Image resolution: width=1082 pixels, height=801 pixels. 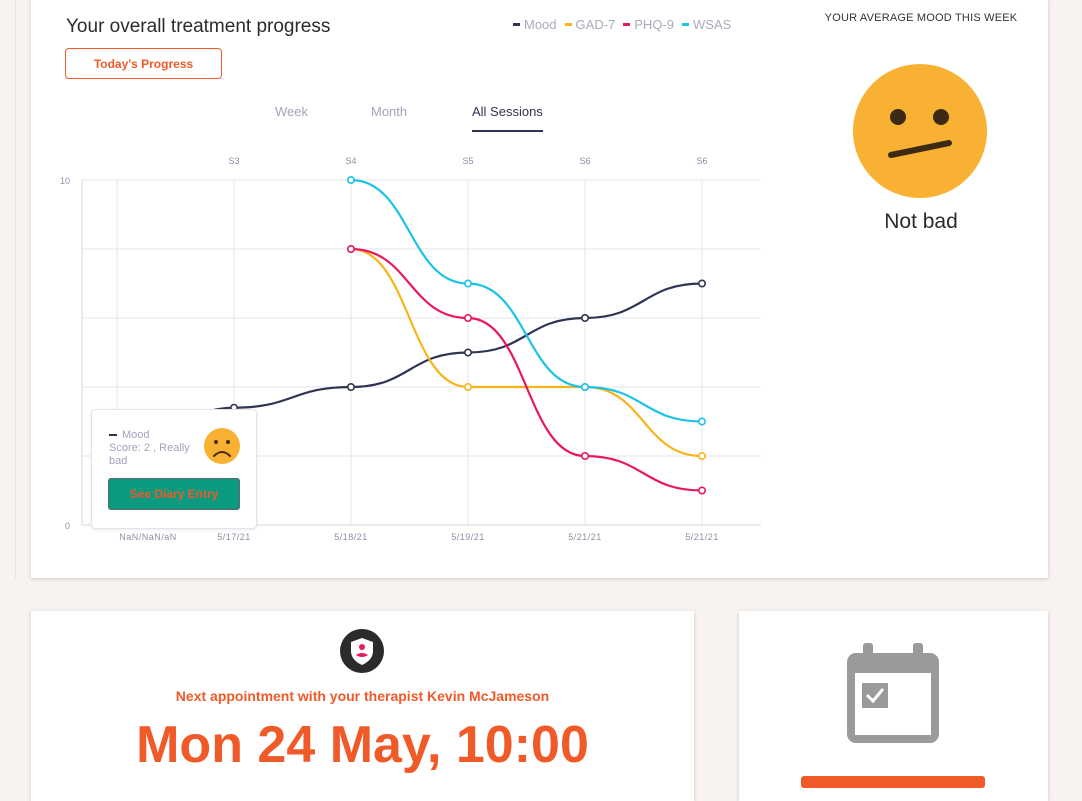 What do you see at coordinates (350, 161) in the screenshot?
I see `session-label: S4` at bounding box center [350, 161].